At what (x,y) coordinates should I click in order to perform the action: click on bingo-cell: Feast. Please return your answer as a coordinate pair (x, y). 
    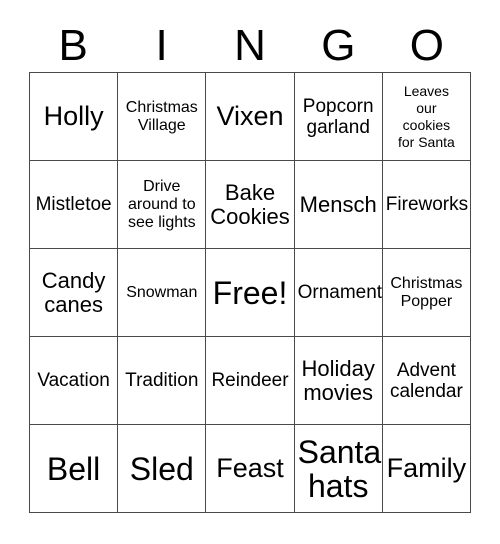
    Looking at the image, I should click on (250, 469).